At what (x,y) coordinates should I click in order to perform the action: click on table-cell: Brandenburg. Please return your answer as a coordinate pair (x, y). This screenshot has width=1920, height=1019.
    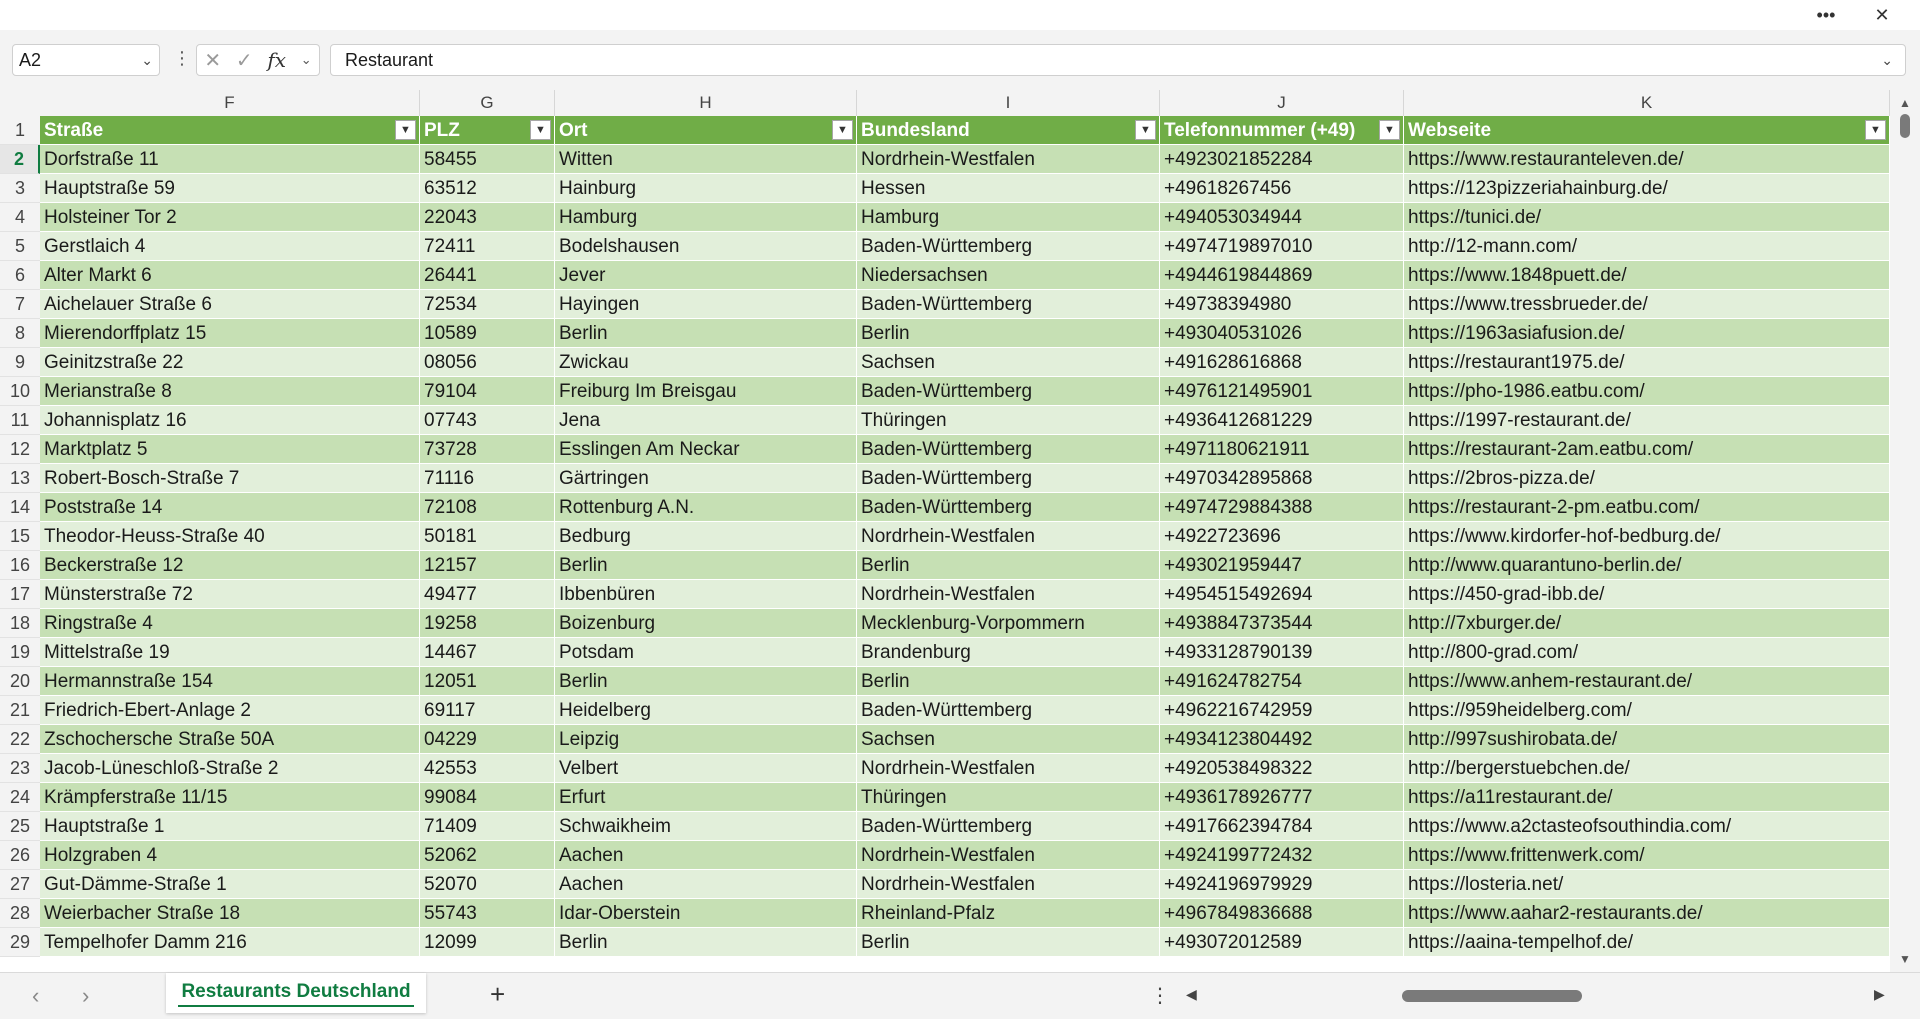
    Looking at the image, I should click on (1008, 652).